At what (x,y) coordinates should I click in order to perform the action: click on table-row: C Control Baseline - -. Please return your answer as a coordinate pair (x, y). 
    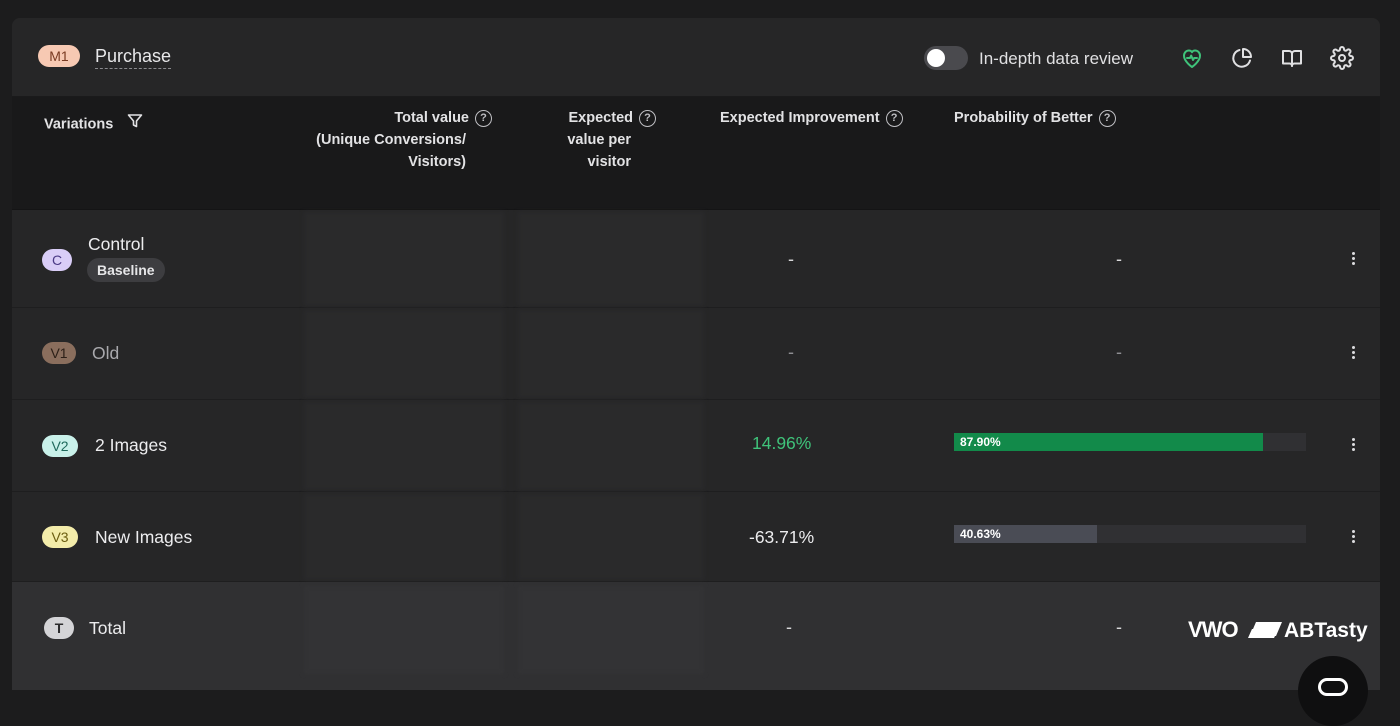
    Looking at the image, I should click on (696, 259).